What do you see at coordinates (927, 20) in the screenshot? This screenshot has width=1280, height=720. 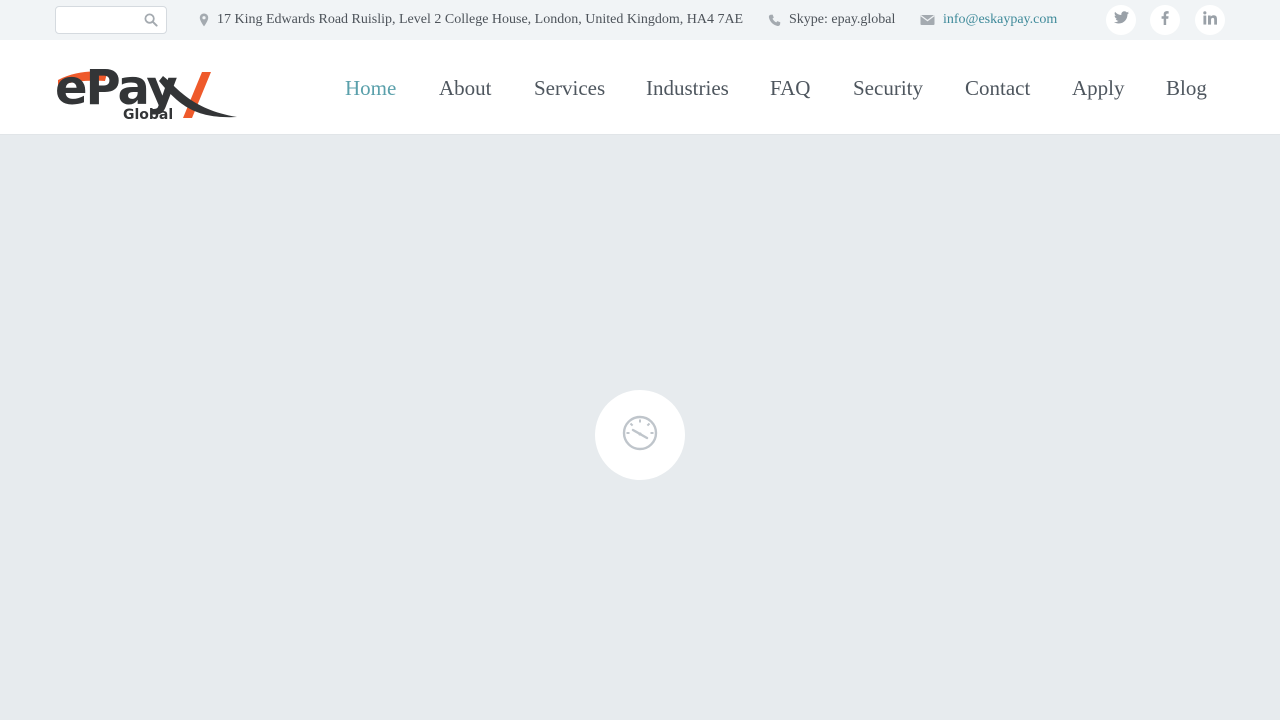 I see `envelope-icon` at bounding box center [927, 20].